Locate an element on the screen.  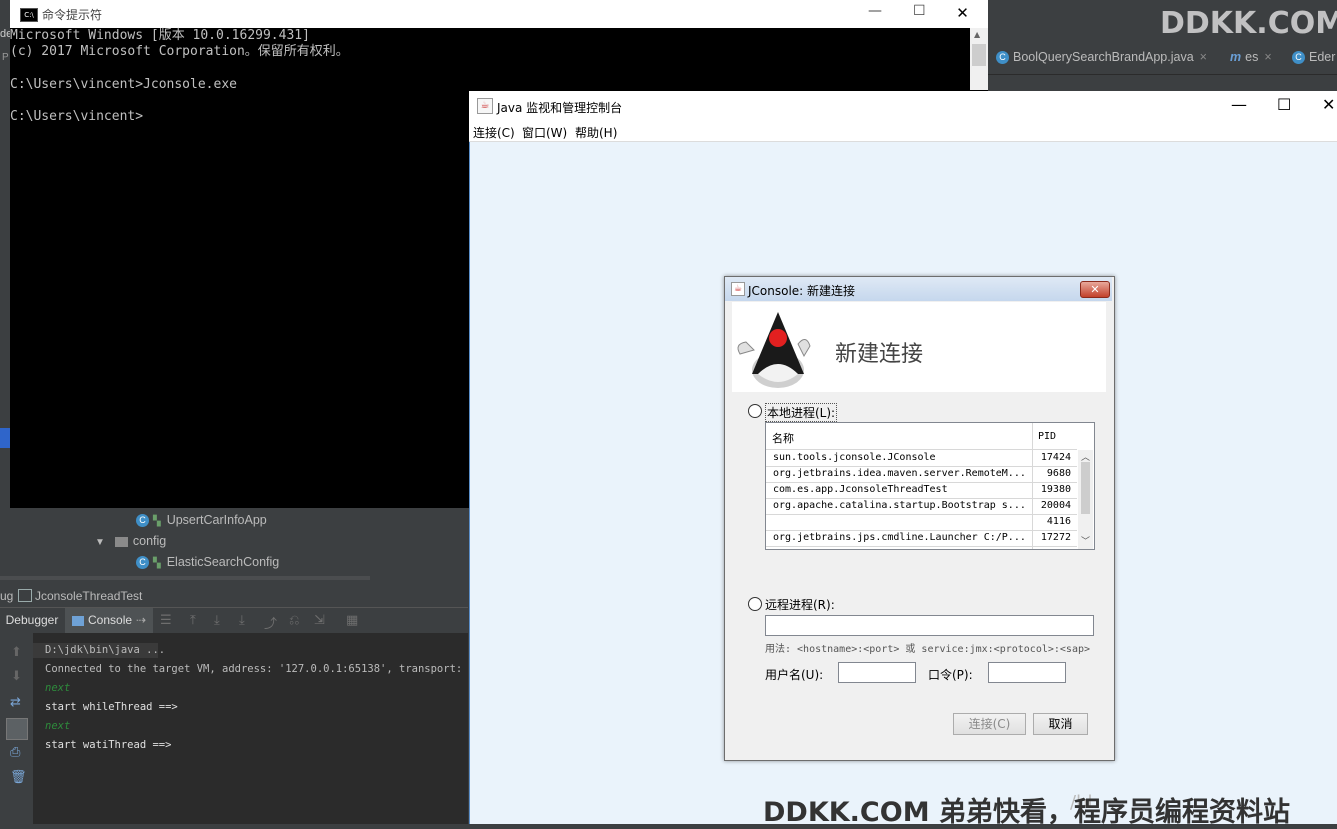
editor-tab-eder: C Eder is located at coordinates (1313, 60).